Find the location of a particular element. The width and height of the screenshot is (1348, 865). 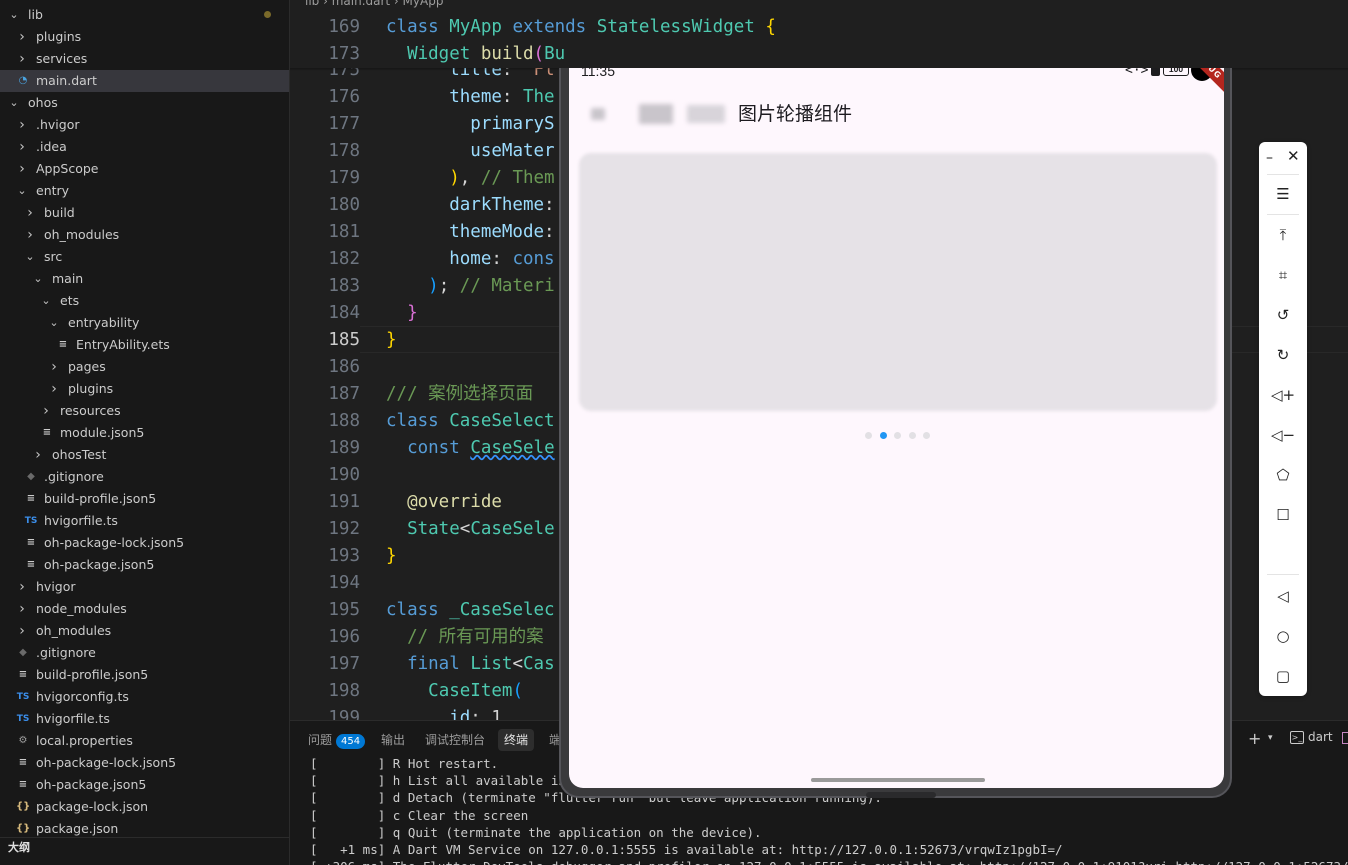

code-text: final List<Cas is located at coordinates (481, 664).